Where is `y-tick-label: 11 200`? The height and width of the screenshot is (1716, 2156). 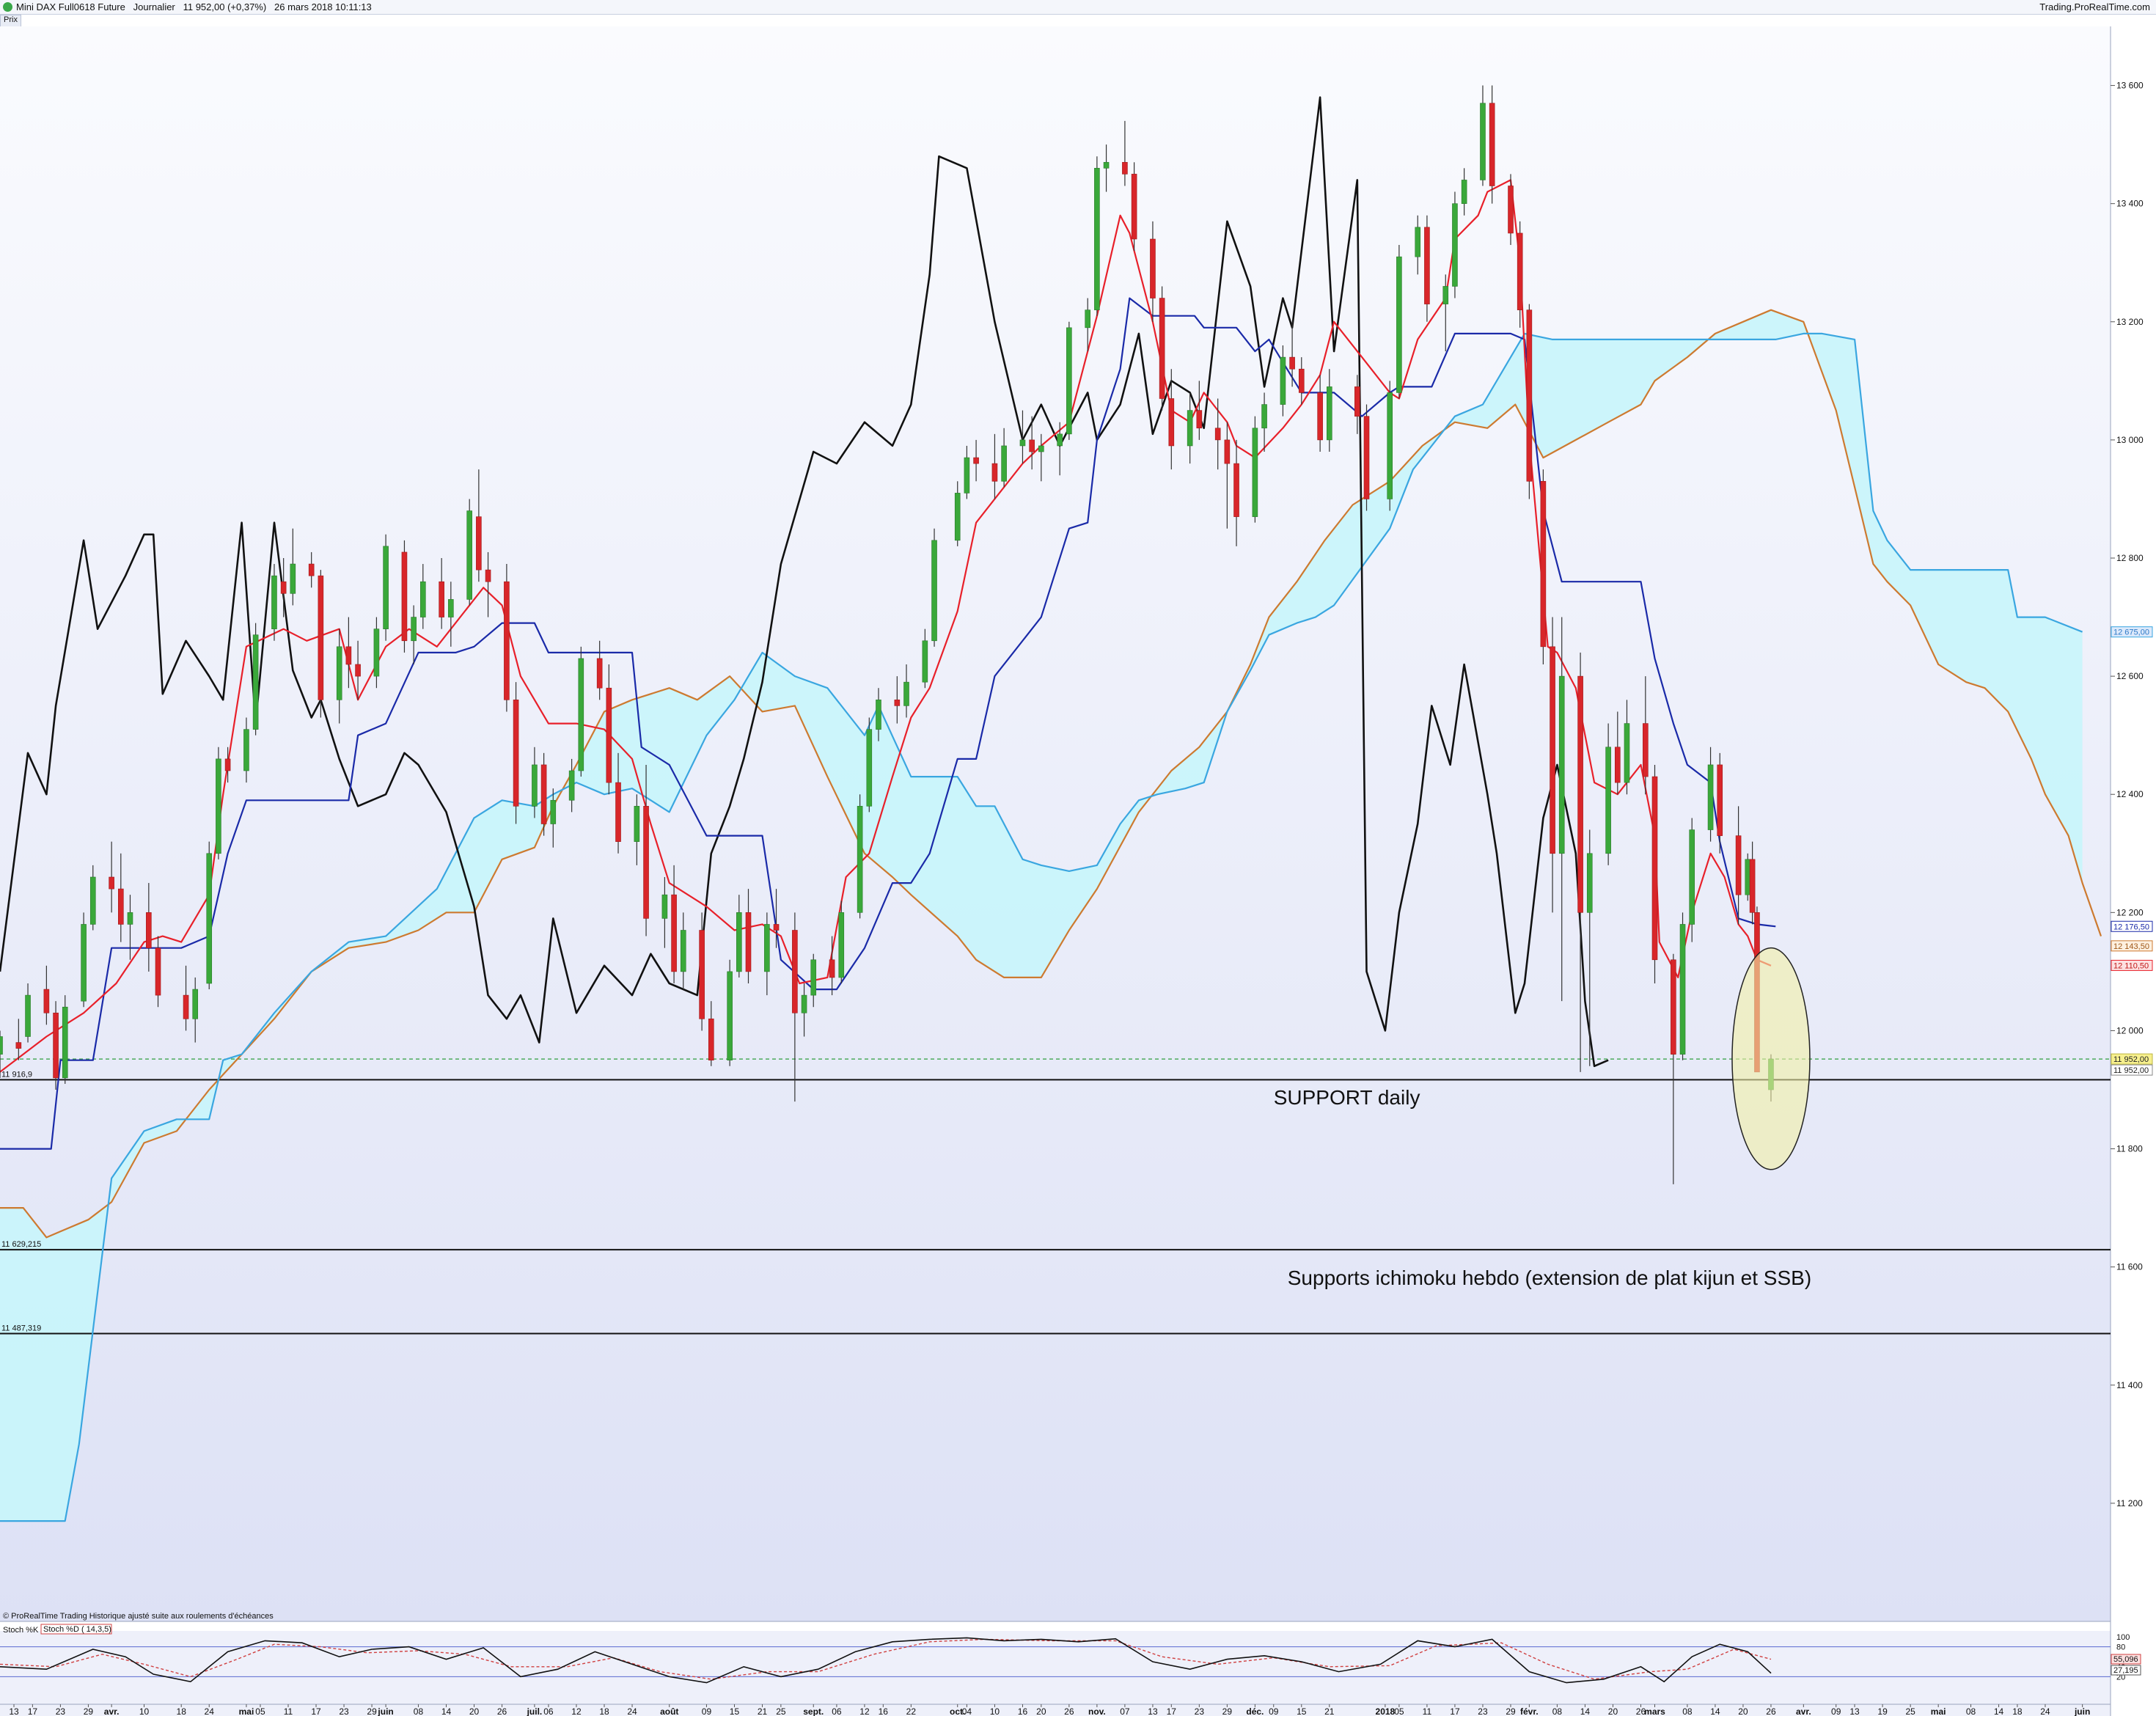 y-tick-label: 11 200 is located at coordinates (2129, 1503).